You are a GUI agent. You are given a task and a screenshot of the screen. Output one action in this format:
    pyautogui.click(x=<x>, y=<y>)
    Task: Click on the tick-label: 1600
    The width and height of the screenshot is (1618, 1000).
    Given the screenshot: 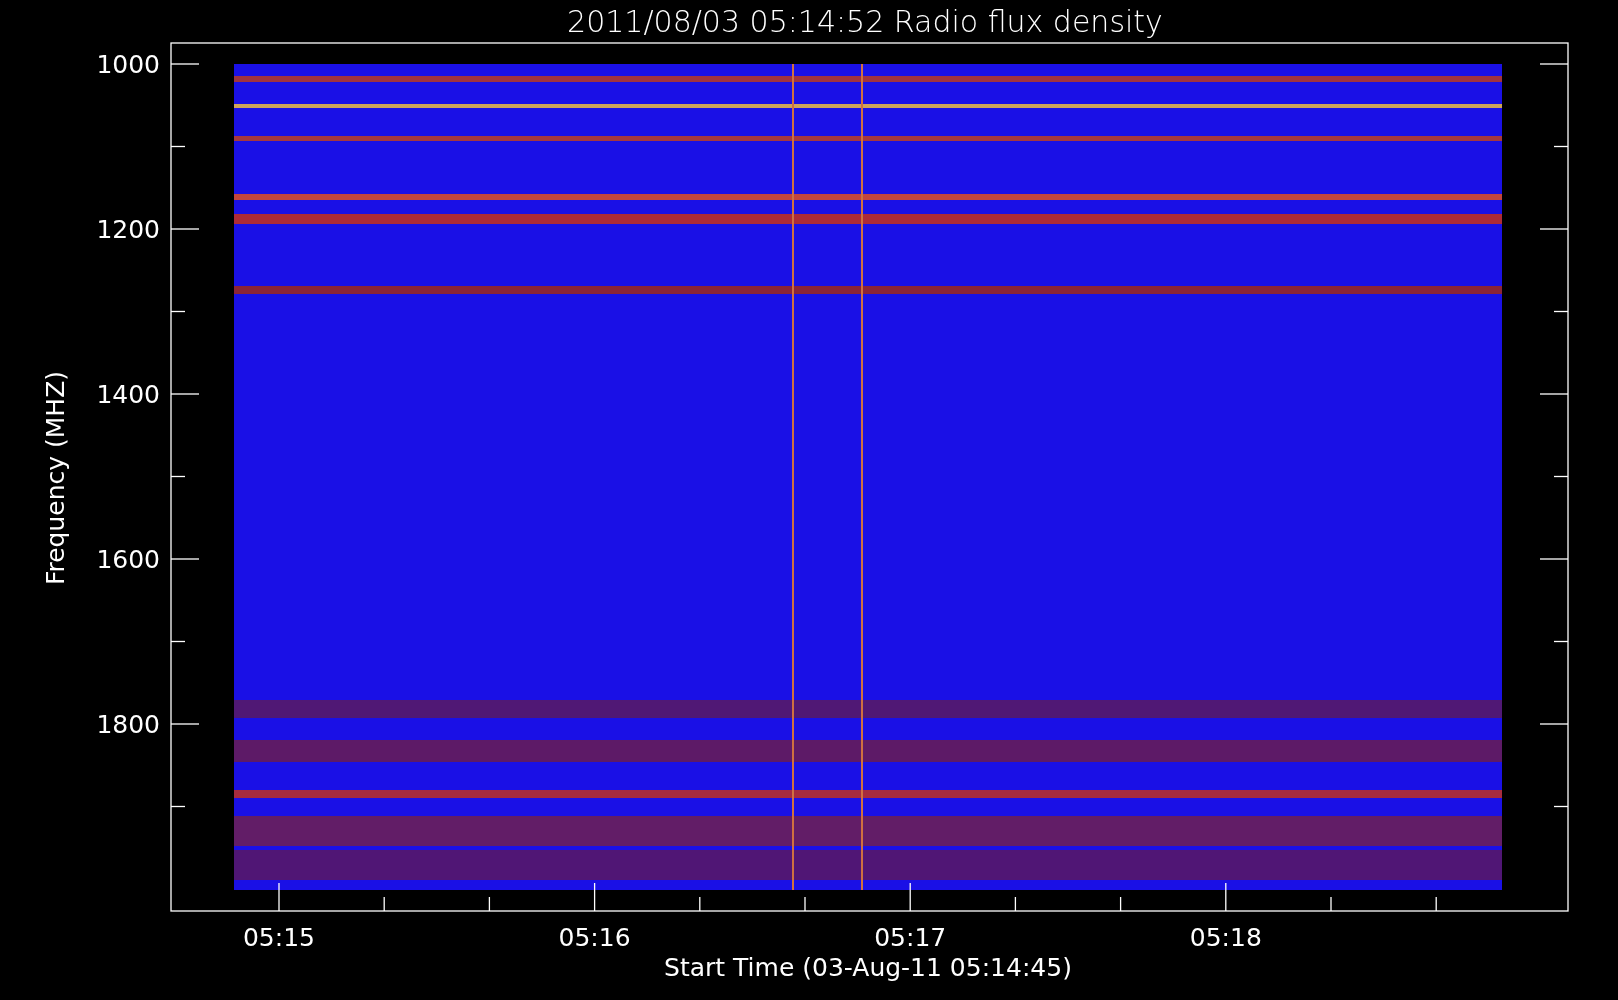 What is the action you would take?
    pyautogui.click(x=128, y=559)
    